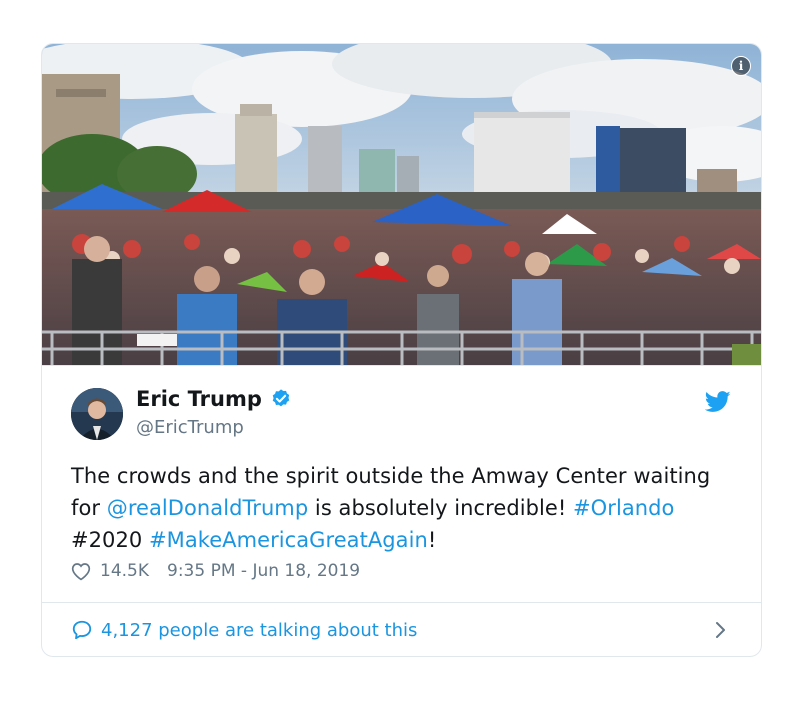 Image resolution: width=799 pixels, height=705 pixels. What do you see at coordinates (741, 66) in the screenshot?
I see `info-icon: i` at bounding box center [741, 66].